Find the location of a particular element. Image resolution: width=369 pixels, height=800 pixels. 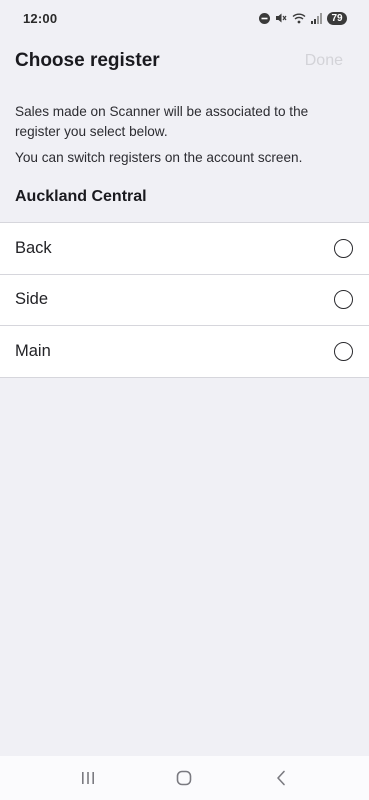

signal-icon is located at coordinates (316, 18).